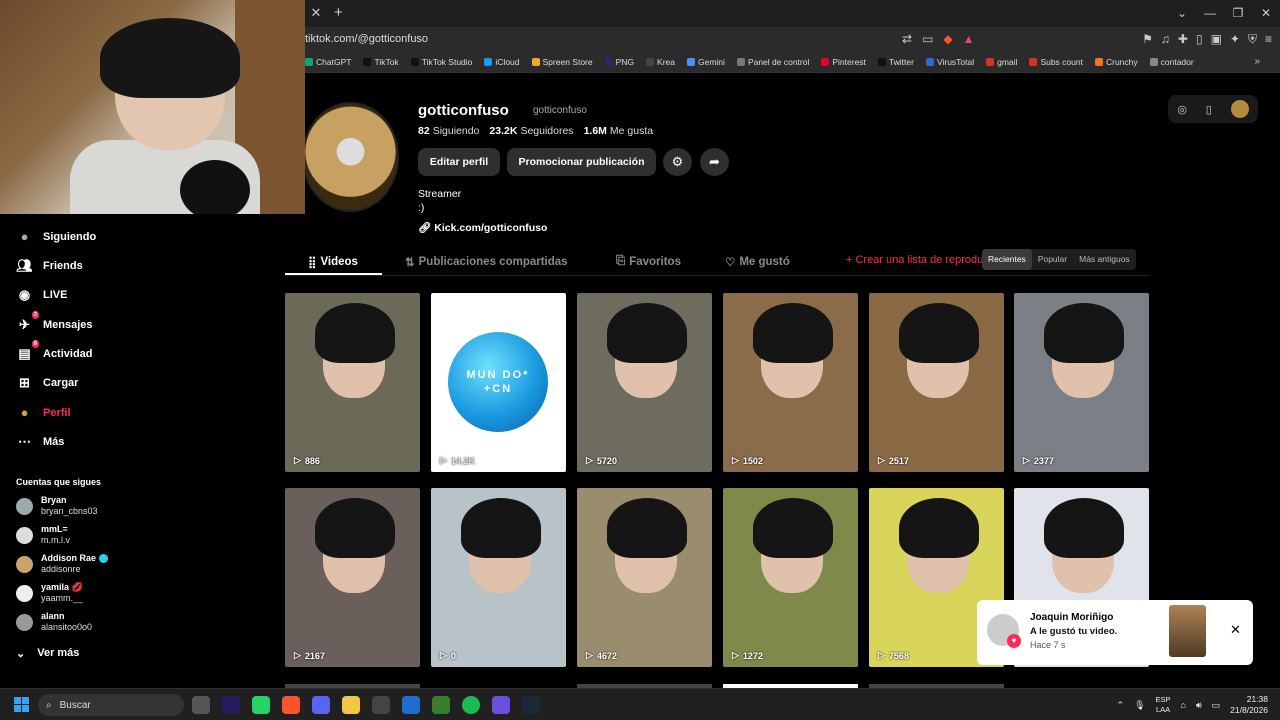 The image size is (1280, 720). What do you see at coordinates (531, 131) in the screenshot?
I see `followers-stat: 23.2K Seguidores` at bounding box center [531, 131].